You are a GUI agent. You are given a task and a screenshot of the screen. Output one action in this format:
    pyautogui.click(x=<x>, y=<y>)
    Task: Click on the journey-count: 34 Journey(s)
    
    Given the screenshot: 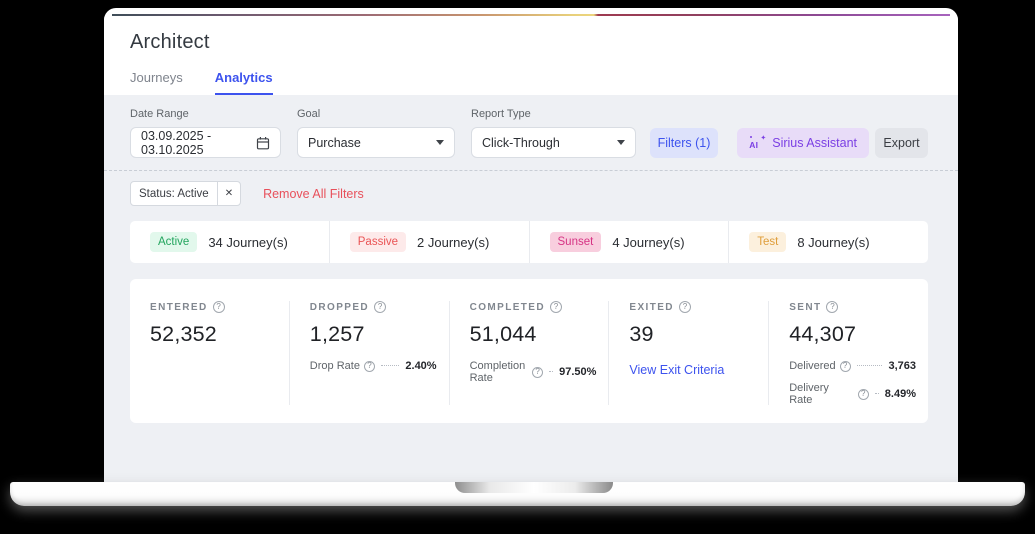 What is the action you would take?
    pyautogui.click(x=248, y=242)
    